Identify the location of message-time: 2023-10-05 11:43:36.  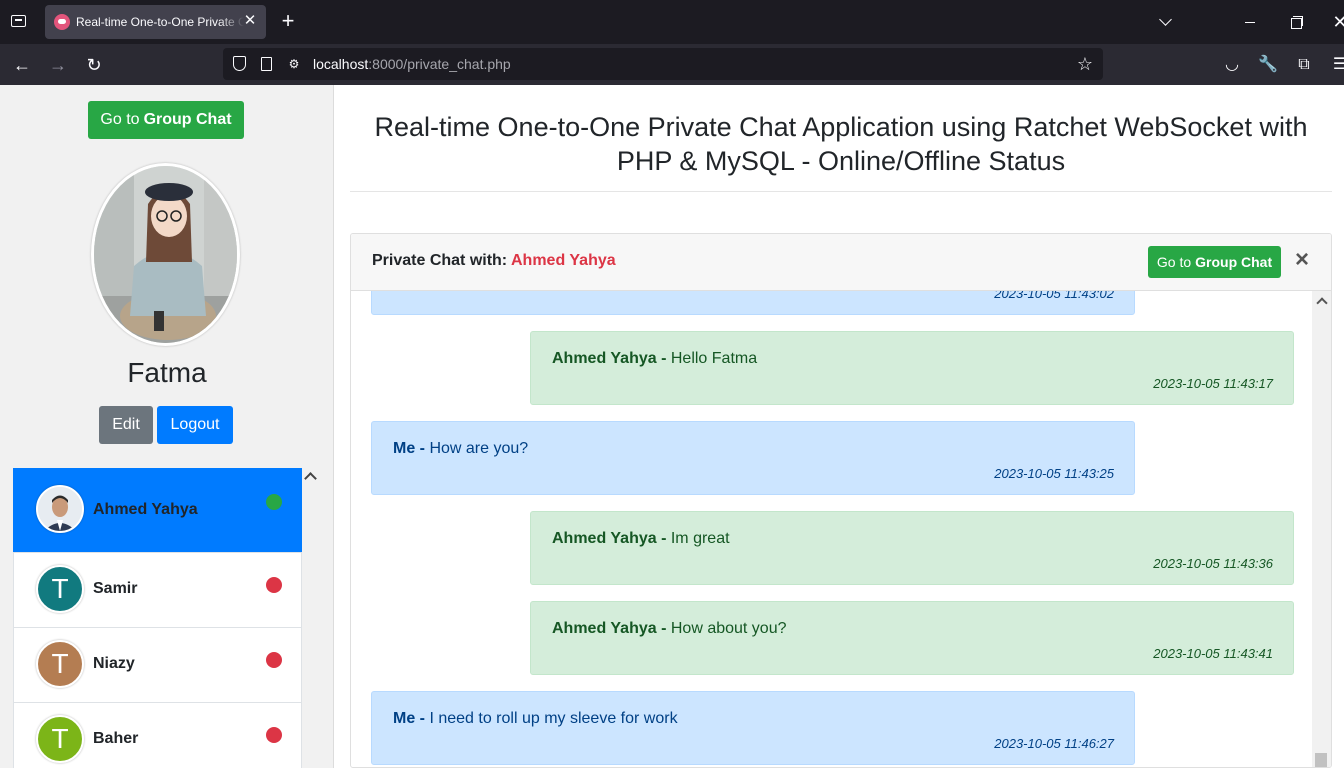
(1213, 563).